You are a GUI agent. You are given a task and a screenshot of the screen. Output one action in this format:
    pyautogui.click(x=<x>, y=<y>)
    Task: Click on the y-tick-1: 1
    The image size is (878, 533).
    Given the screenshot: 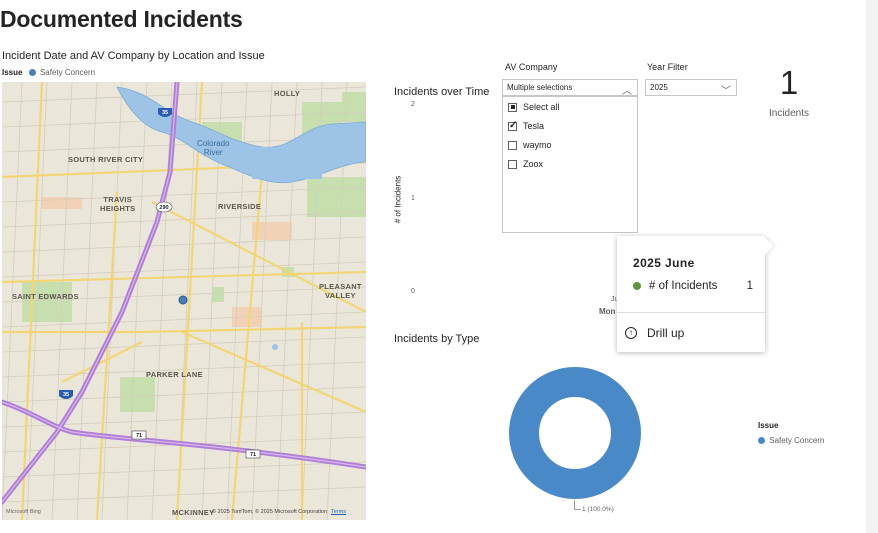 What is the action you would take?
    pyautogui.click(x=413, y=198)
    